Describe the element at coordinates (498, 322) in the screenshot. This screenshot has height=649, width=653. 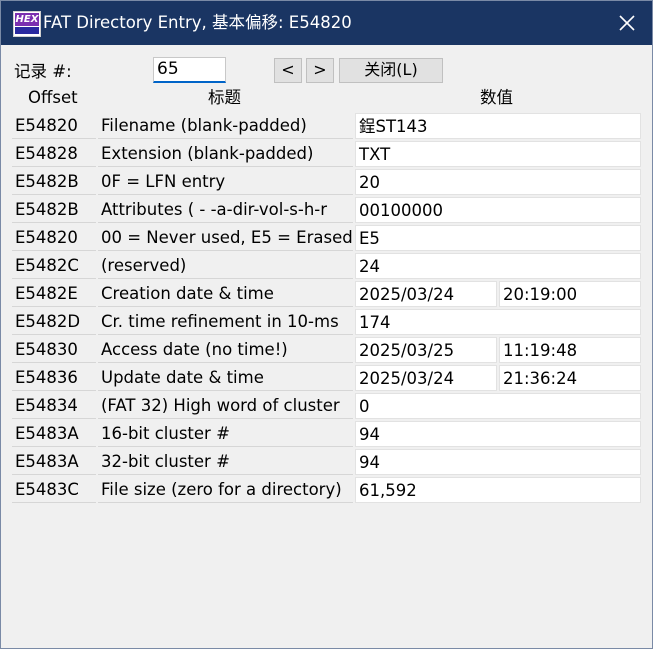
I see `row-value: 174` at that location.